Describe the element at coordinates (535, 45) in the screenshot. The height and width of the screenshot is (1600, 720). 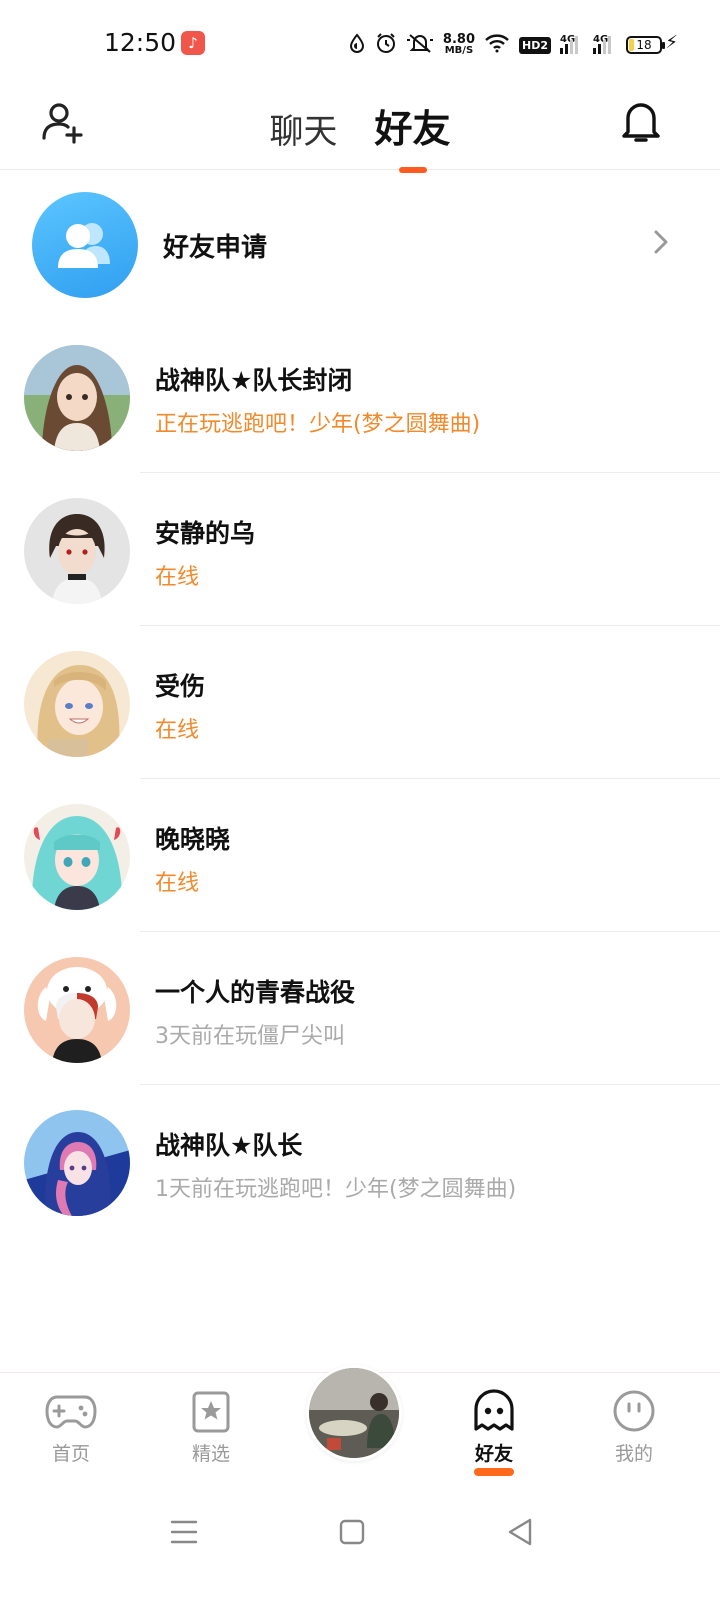
I see `hd-badge: HD2` at that location.